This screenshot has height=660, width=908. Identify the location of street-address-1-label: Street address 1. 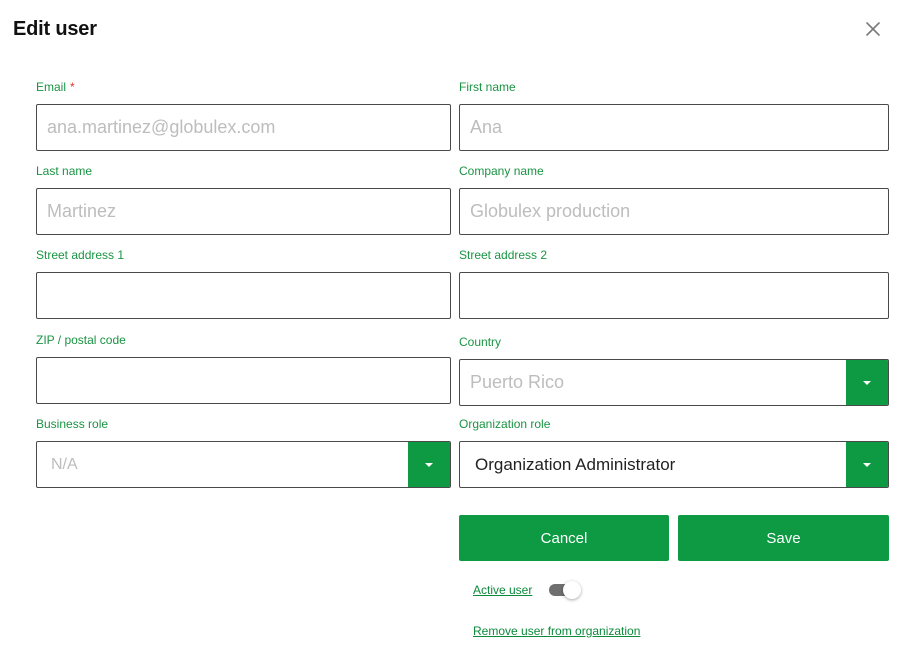
(80, 255).